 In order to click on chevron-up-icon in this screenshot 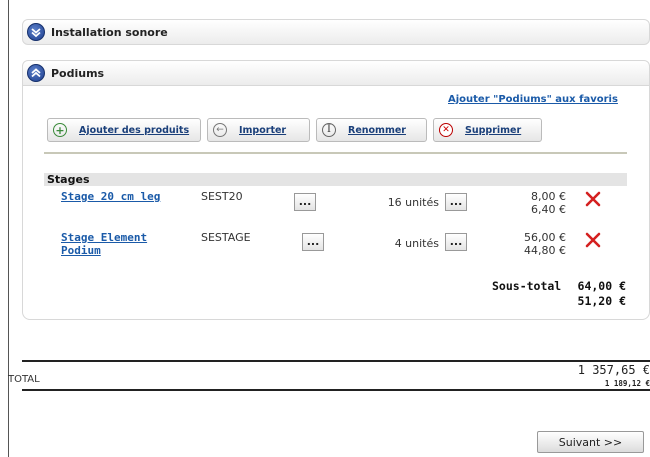, I will do `click(36, 73)`.